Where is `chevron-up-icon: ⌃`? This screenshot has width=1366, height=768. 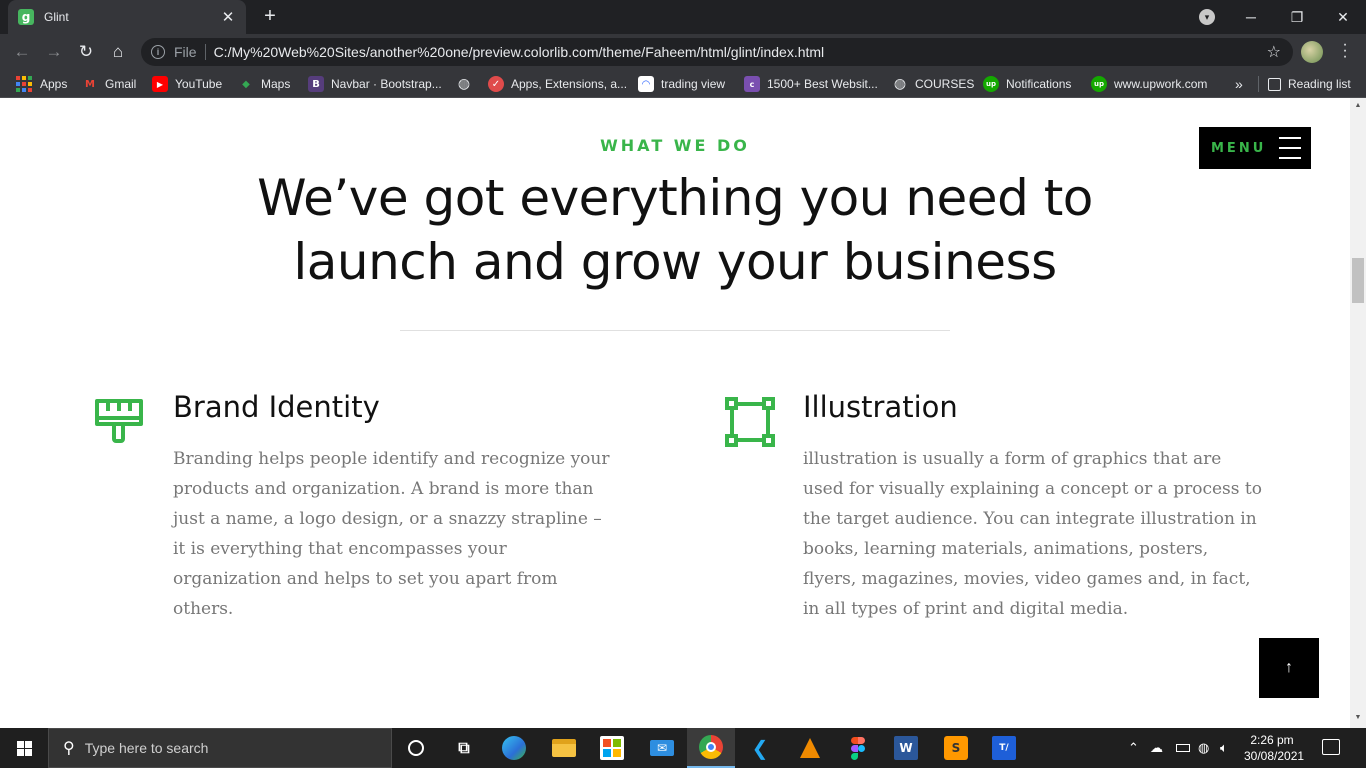 chevron-up-icon: ⌃ is located at coordinates (1133, 747).